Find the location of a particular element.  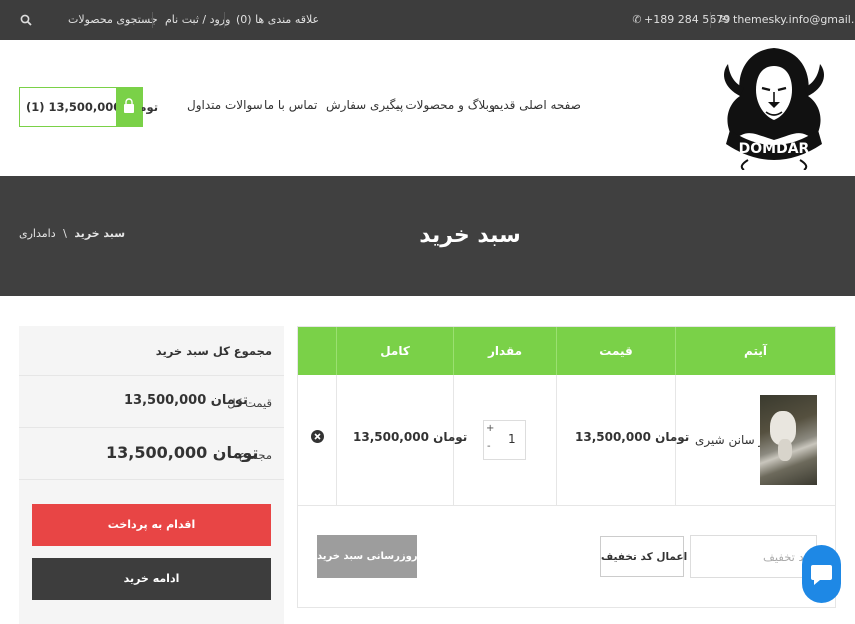

nav-contact: تماس با ما is located at coordinates (290, 105).